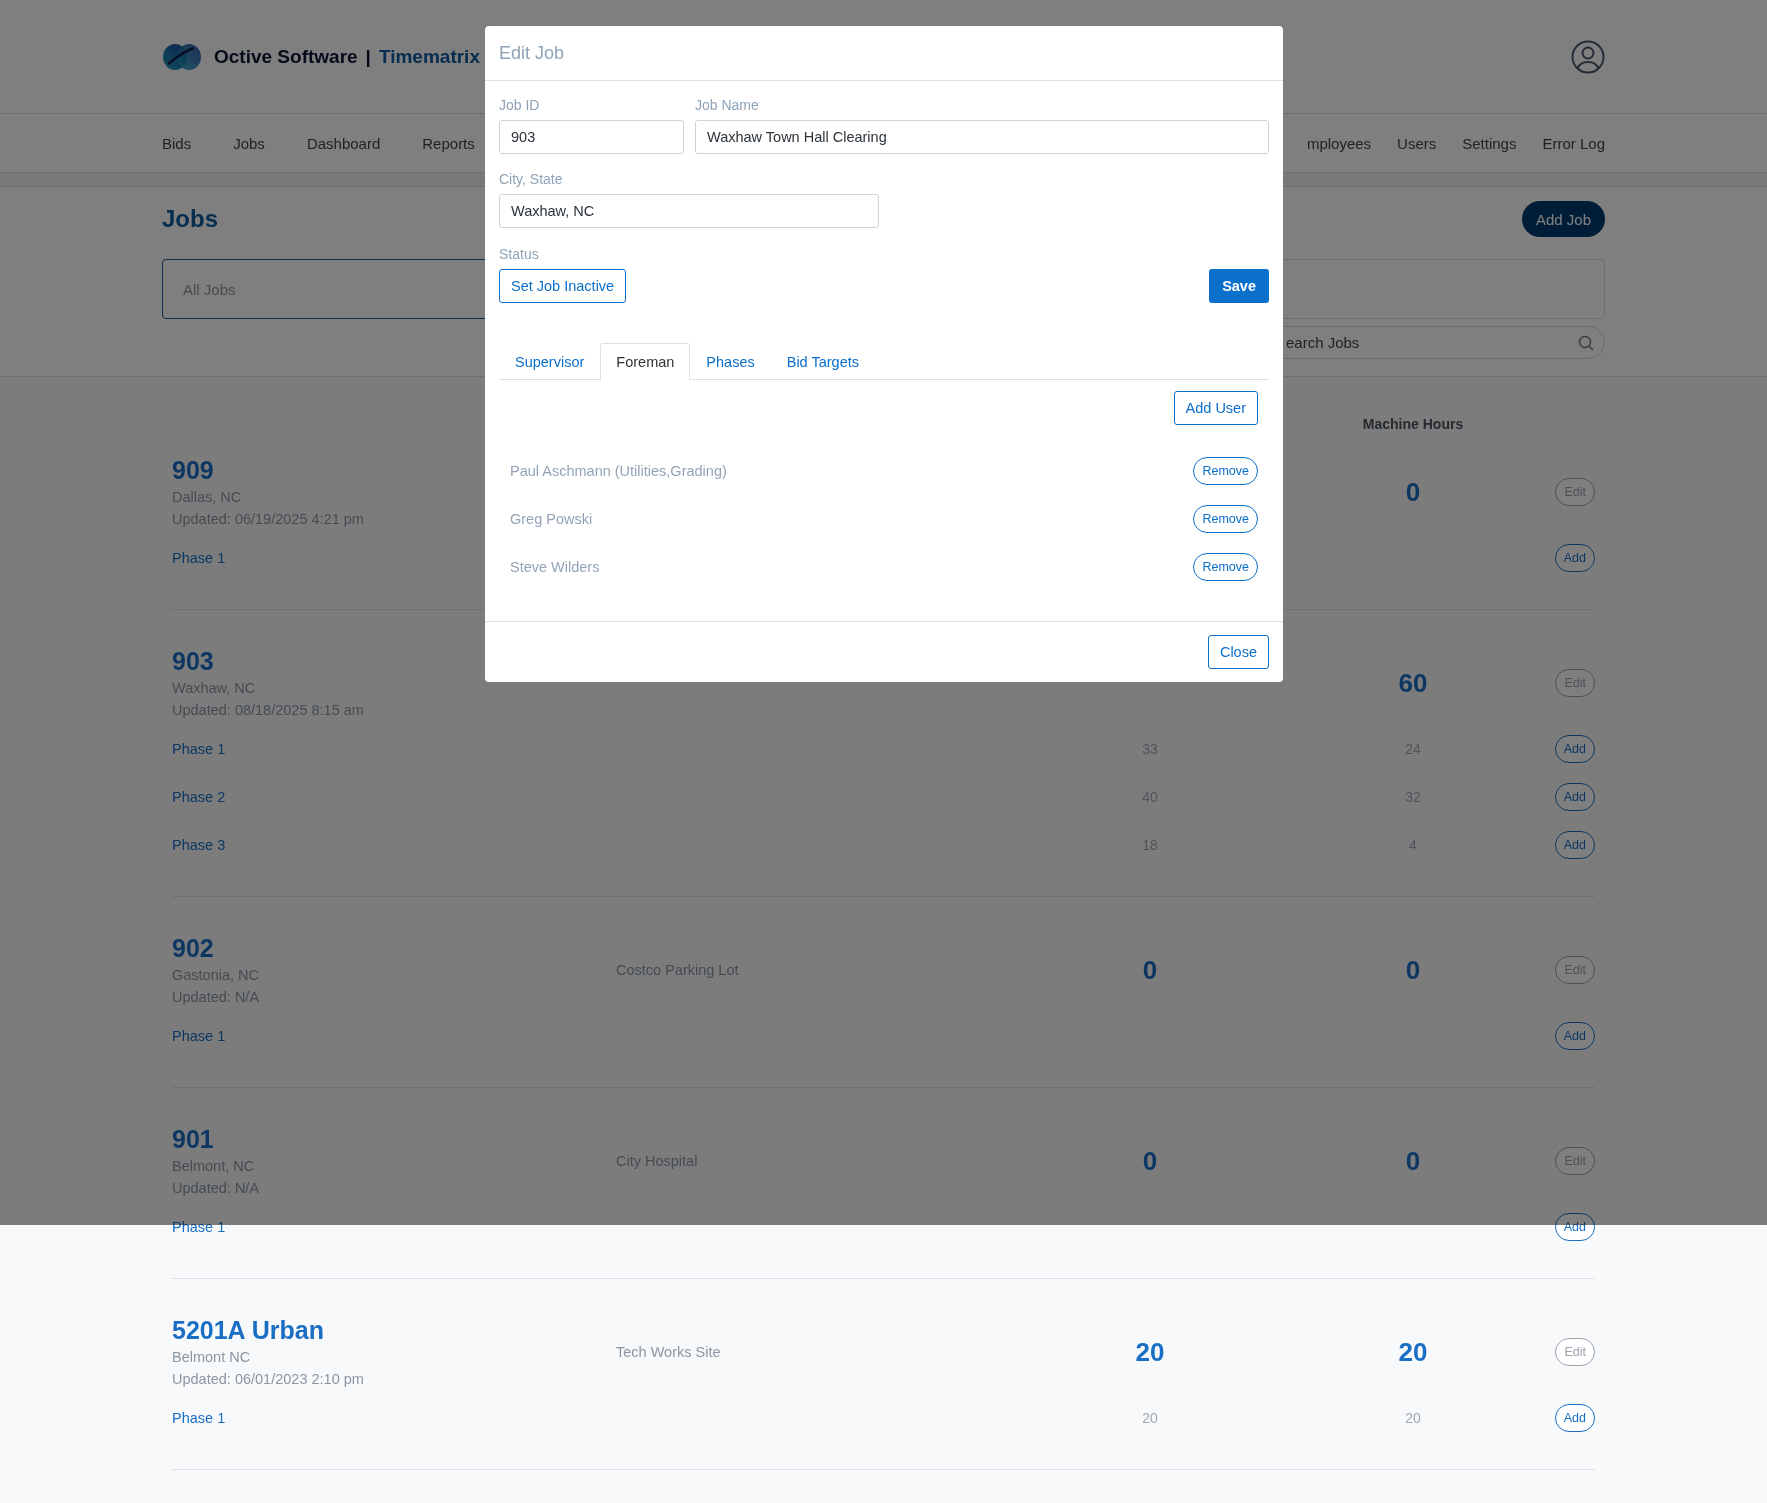  Describe the element at coordinates (211, 1357) in the screenshot. I see `job-city: Belmont NC` at that location.